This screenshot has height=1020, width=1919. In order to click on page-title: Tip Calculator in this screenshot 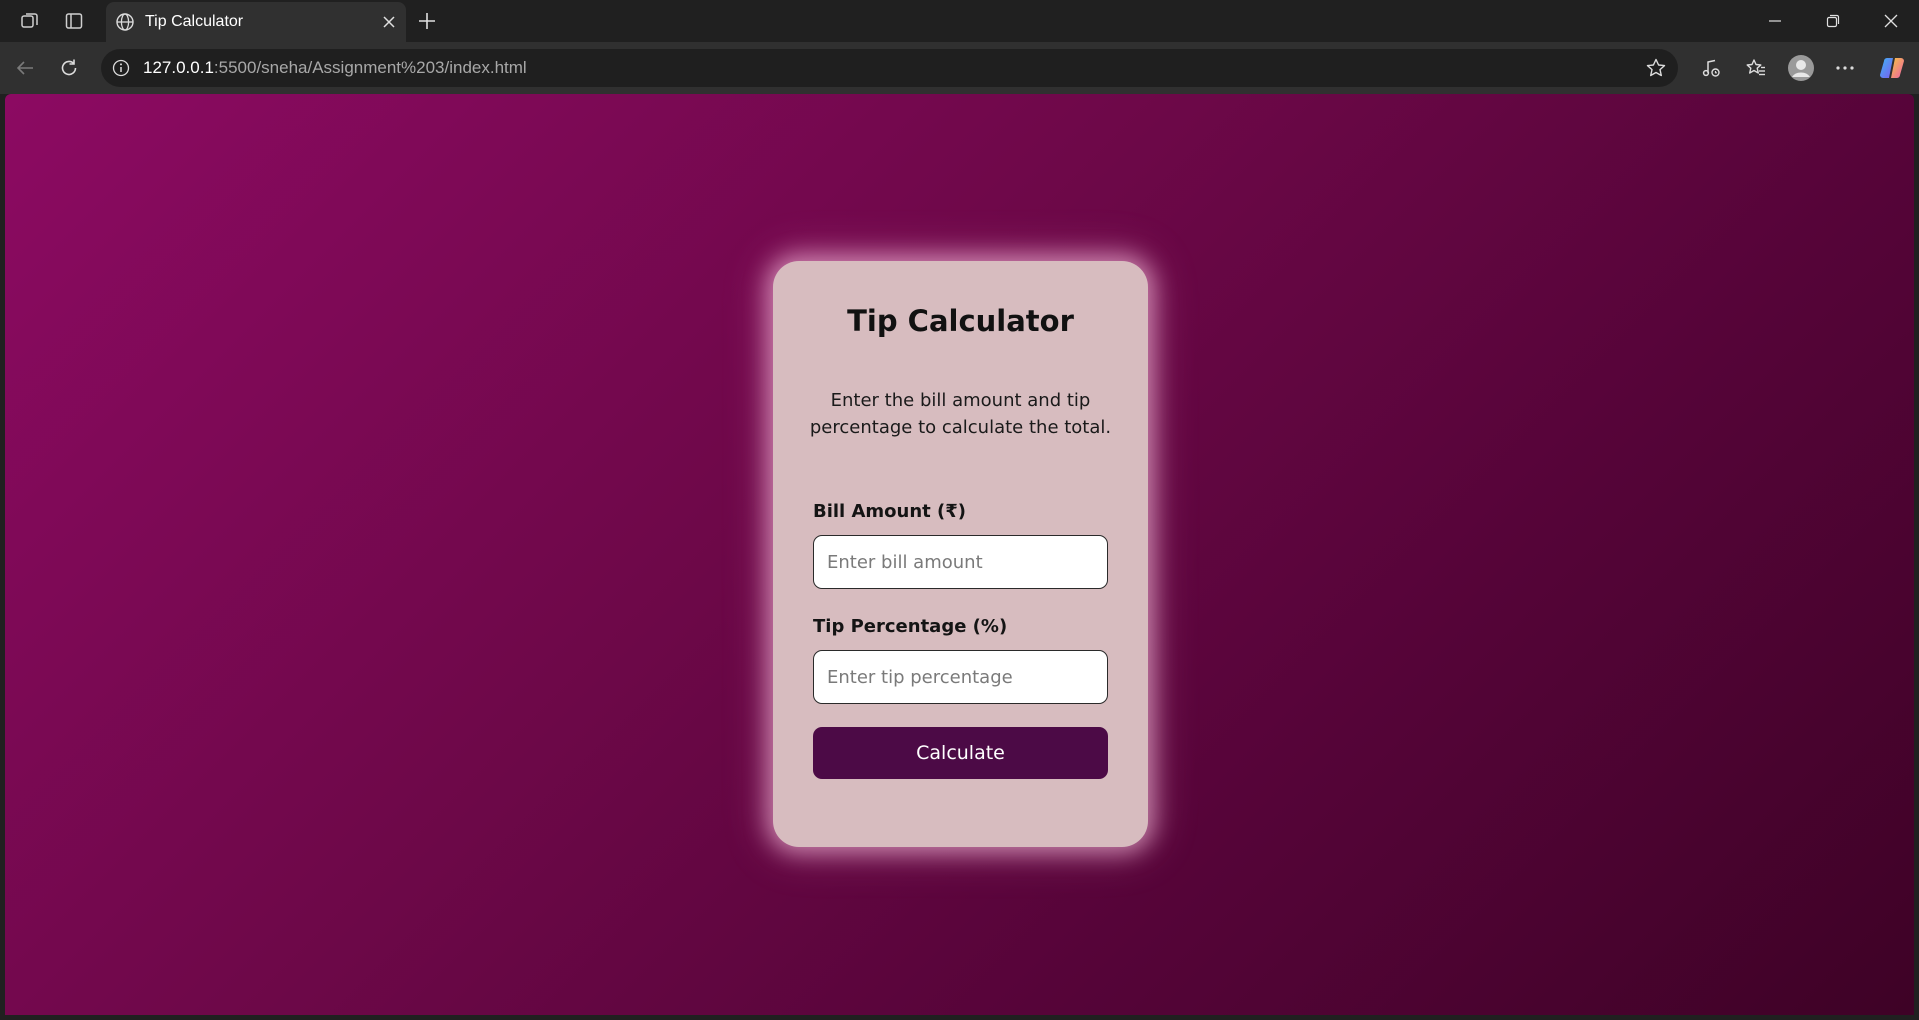, I will do `click(960, 321)`.